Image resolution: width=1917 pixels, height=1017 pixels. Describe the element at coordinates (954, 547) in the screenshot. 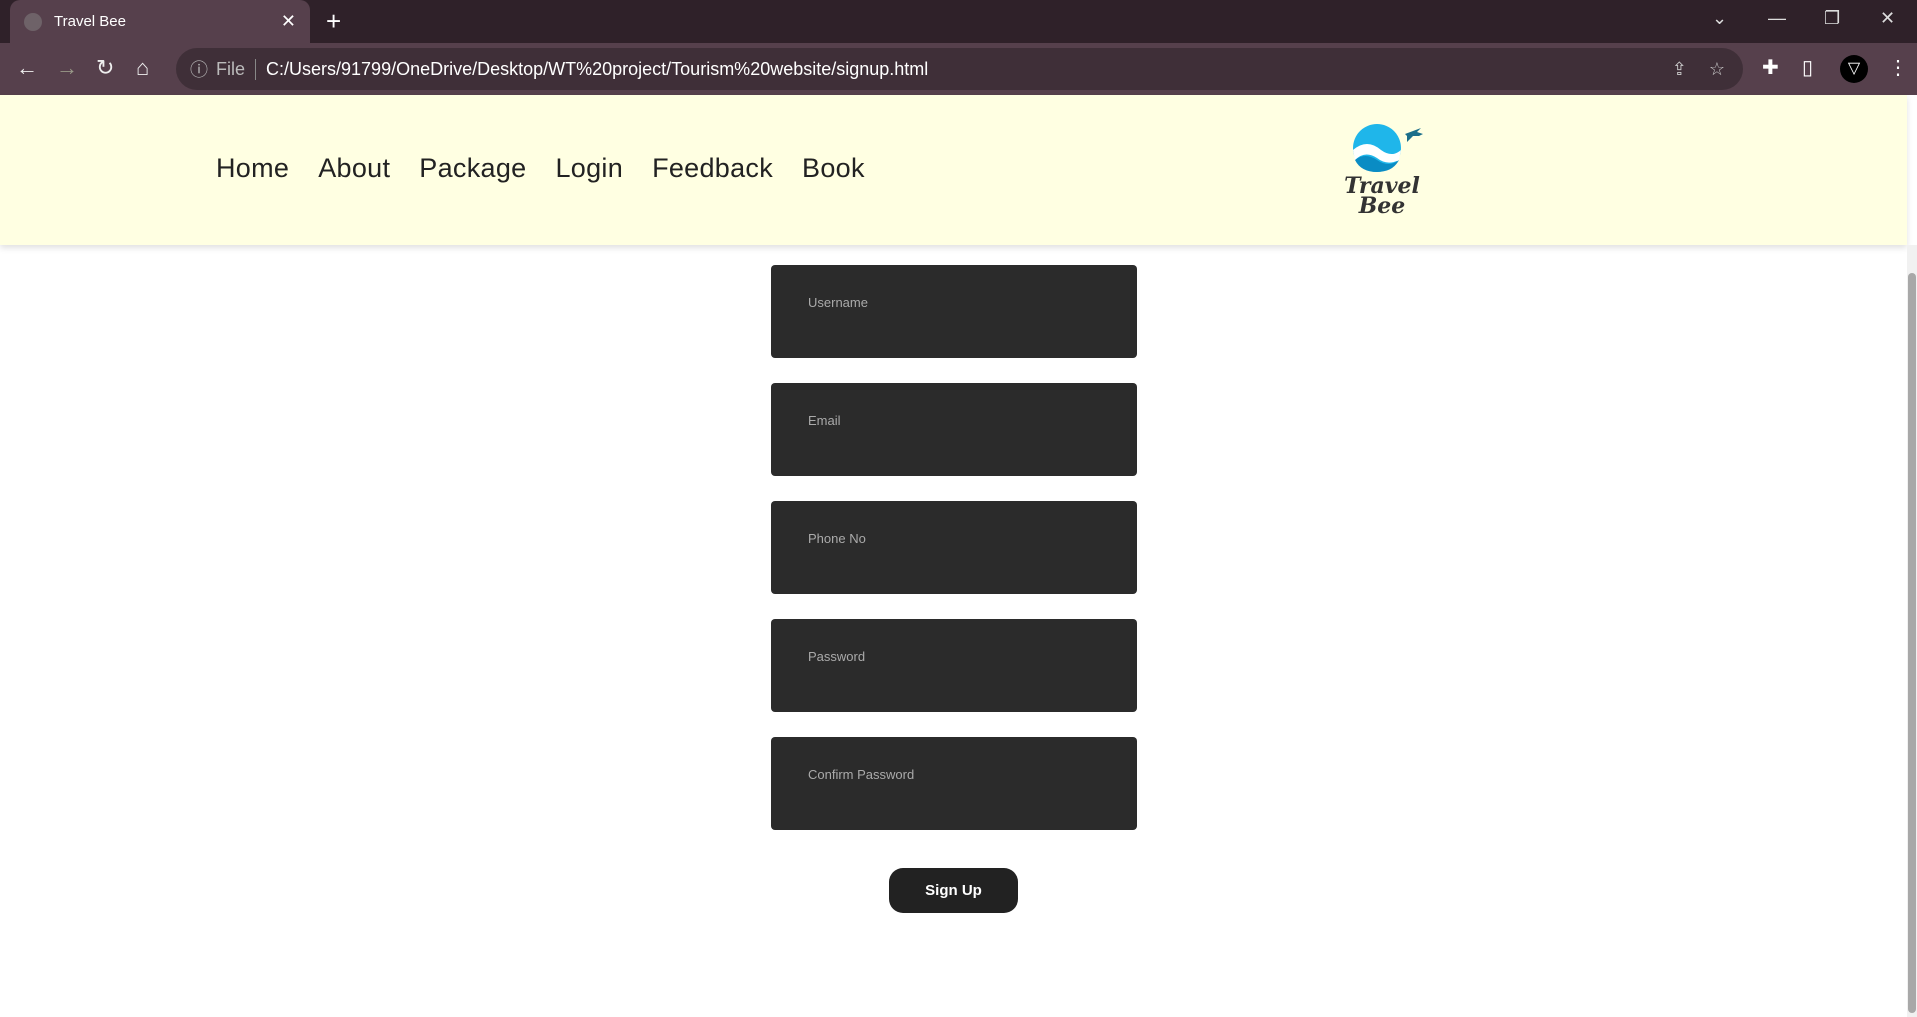

I see `phone-input: Phone No` at that location.